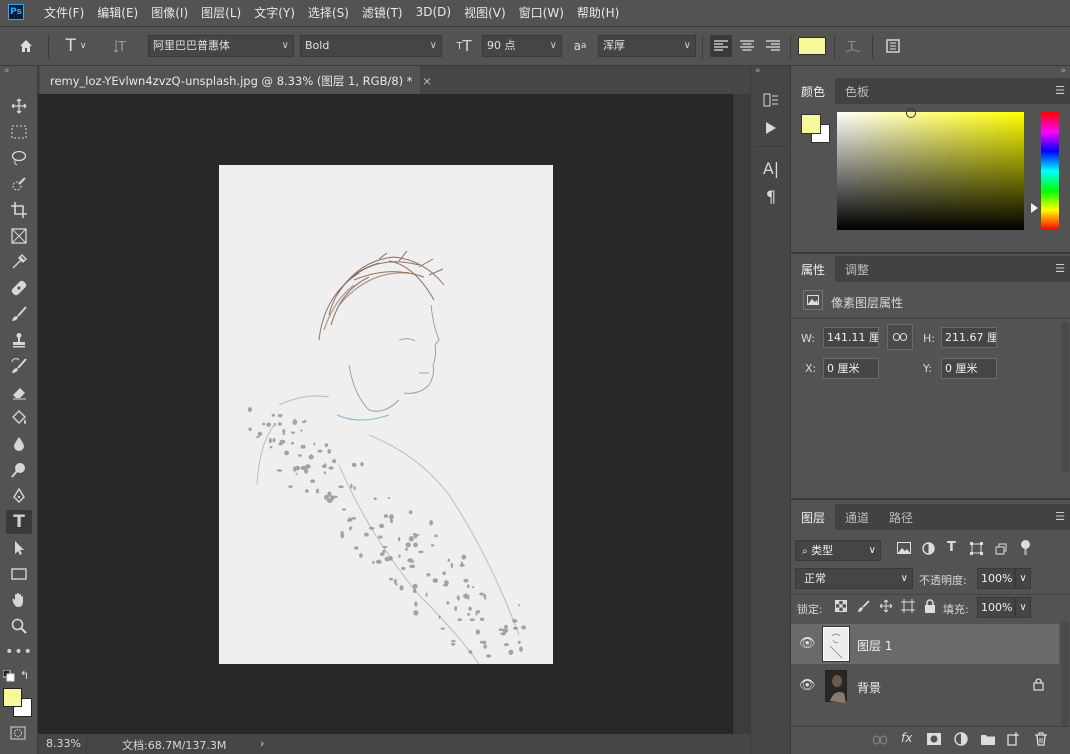 The image size is (1070, 754). Describe the element at coordinates (773, 46) in the screenshot. I see `align-right-icon` at that location.